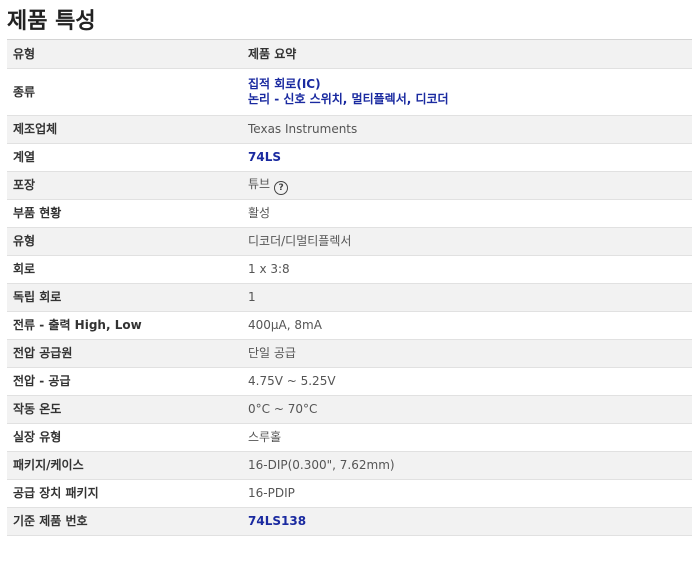 The image size is (692, 568). Describe the element at coordinates (467, 437) in the screenshot. I see `row-value: 스루홀` at that location.